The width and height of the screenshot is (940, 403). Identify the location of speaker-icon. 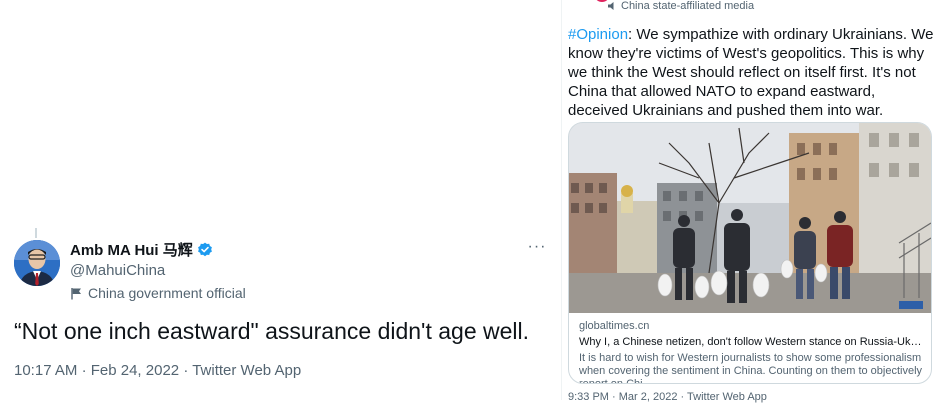
(612, 6).